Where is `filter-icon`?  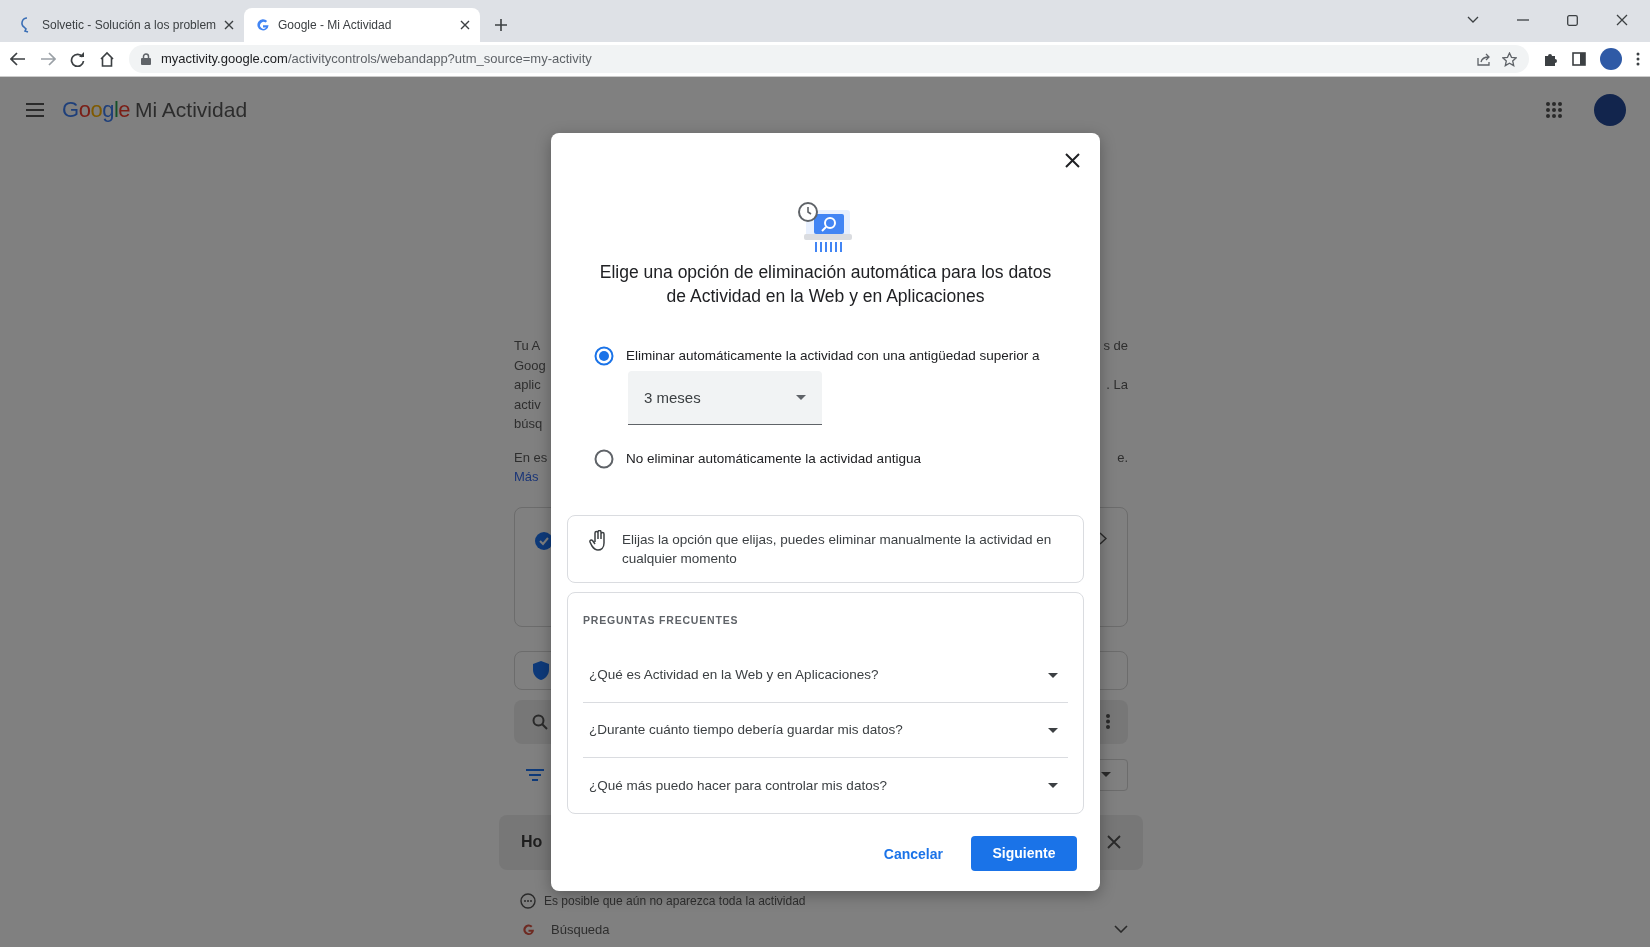 filter-icon is located at coordinates (535, 774).